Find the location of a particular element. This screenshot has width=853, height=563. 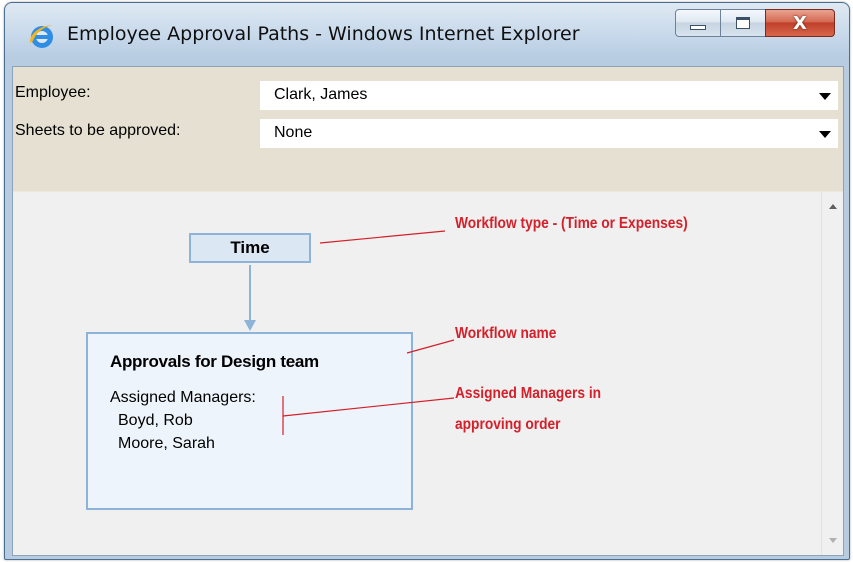

sheets-select-value: None is located at coordinates (293, 132).